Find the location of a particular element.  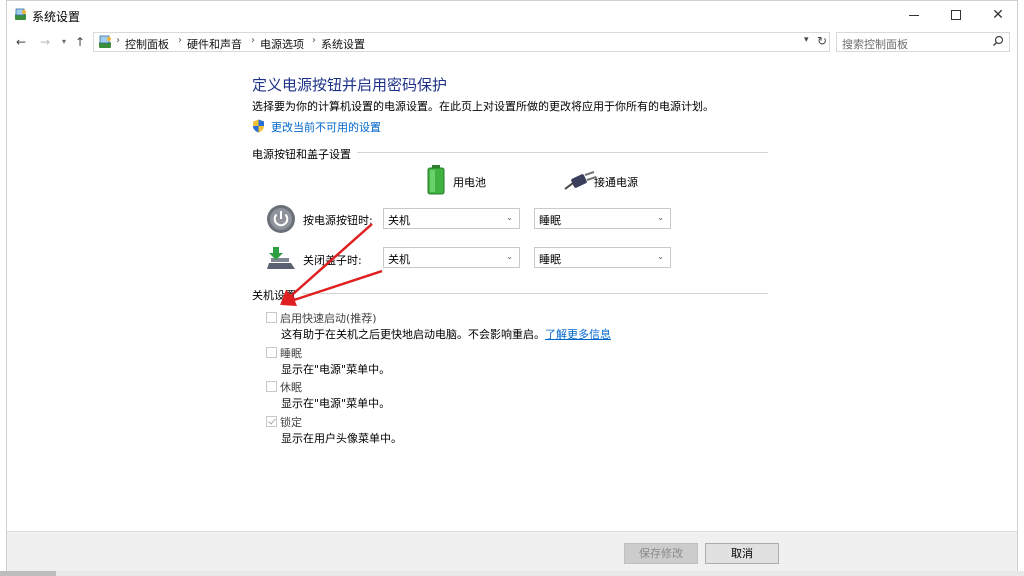

fast-startup-desc-text: 这有助于在关机之后更快地启动电脑。不会影响重启。 is located at coordinates (413, 334).